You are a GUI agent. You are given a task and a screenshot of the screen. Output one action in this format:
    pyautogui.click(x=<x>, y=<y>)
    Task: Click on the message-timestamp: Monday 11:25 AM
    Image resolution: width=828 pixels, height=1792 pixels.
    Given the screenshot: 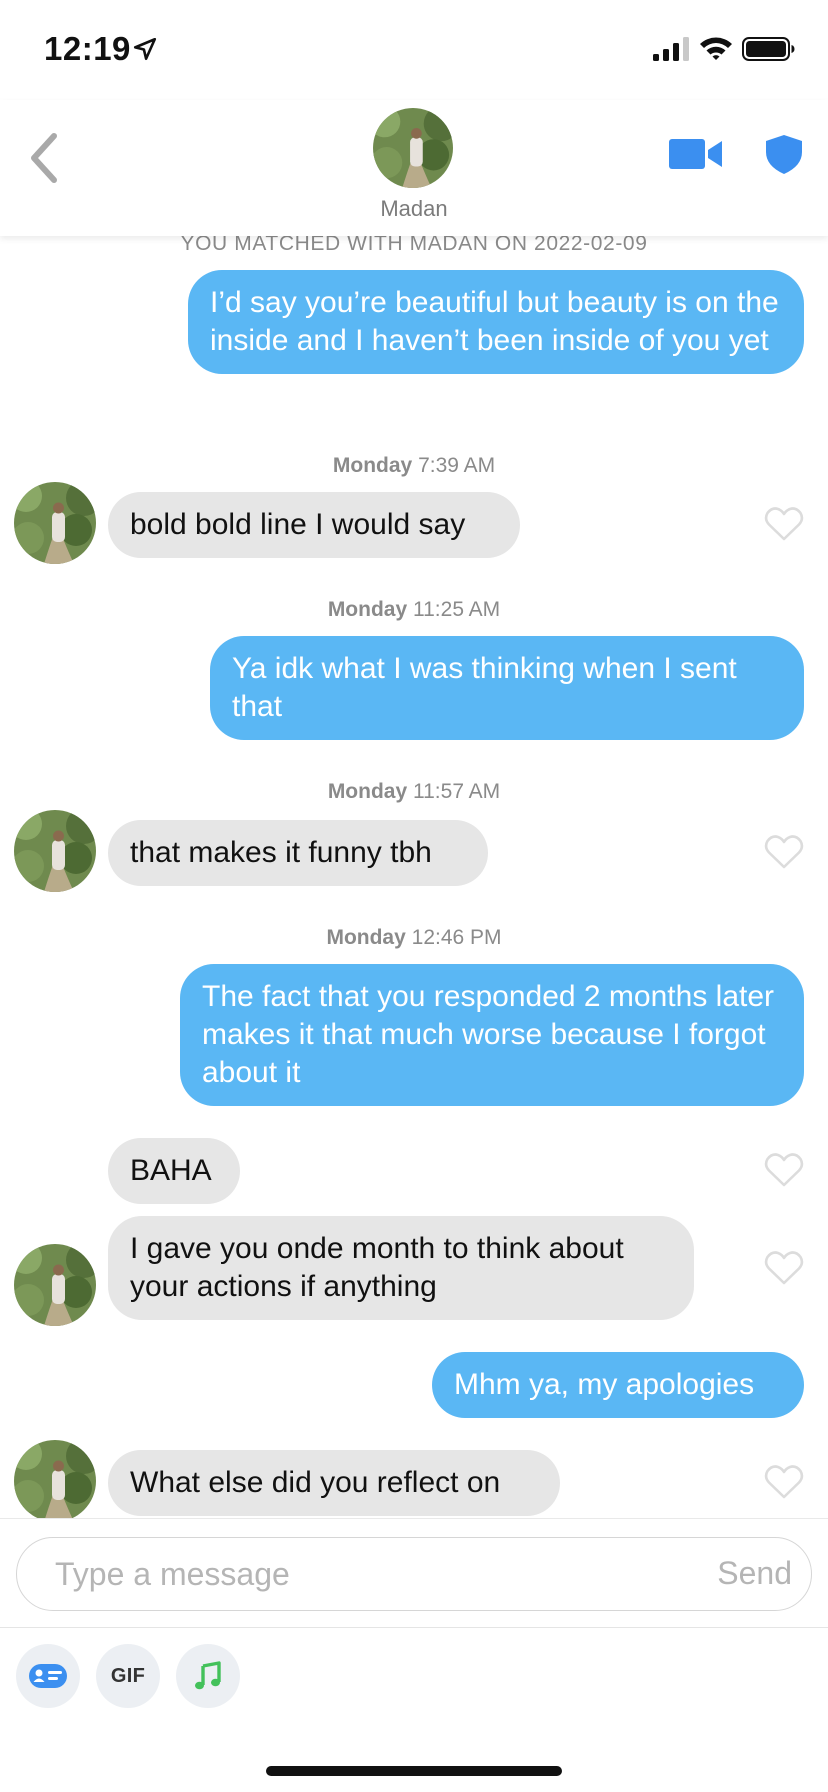 What is the action you would take?
    pyautogui.click(x=414, y=610)
    